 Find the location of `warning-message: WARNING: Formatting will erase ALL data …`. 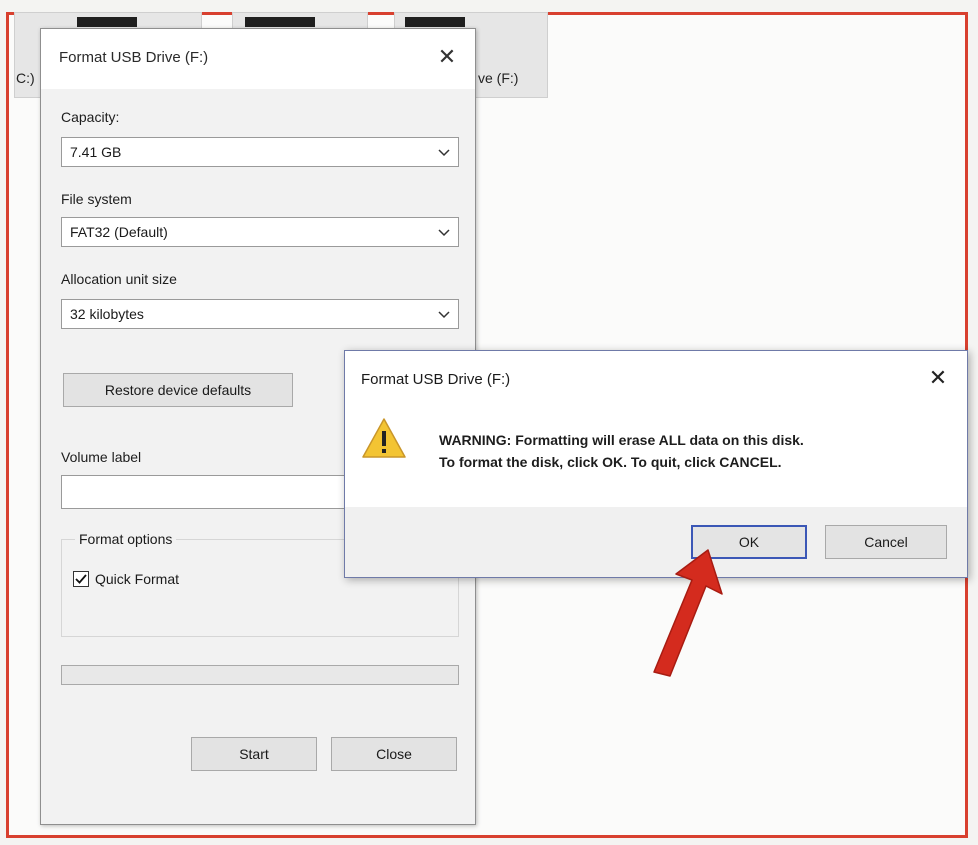

warning-message: WARNING: Formatting will erase ALL data … is located at coordinates (621, 451).